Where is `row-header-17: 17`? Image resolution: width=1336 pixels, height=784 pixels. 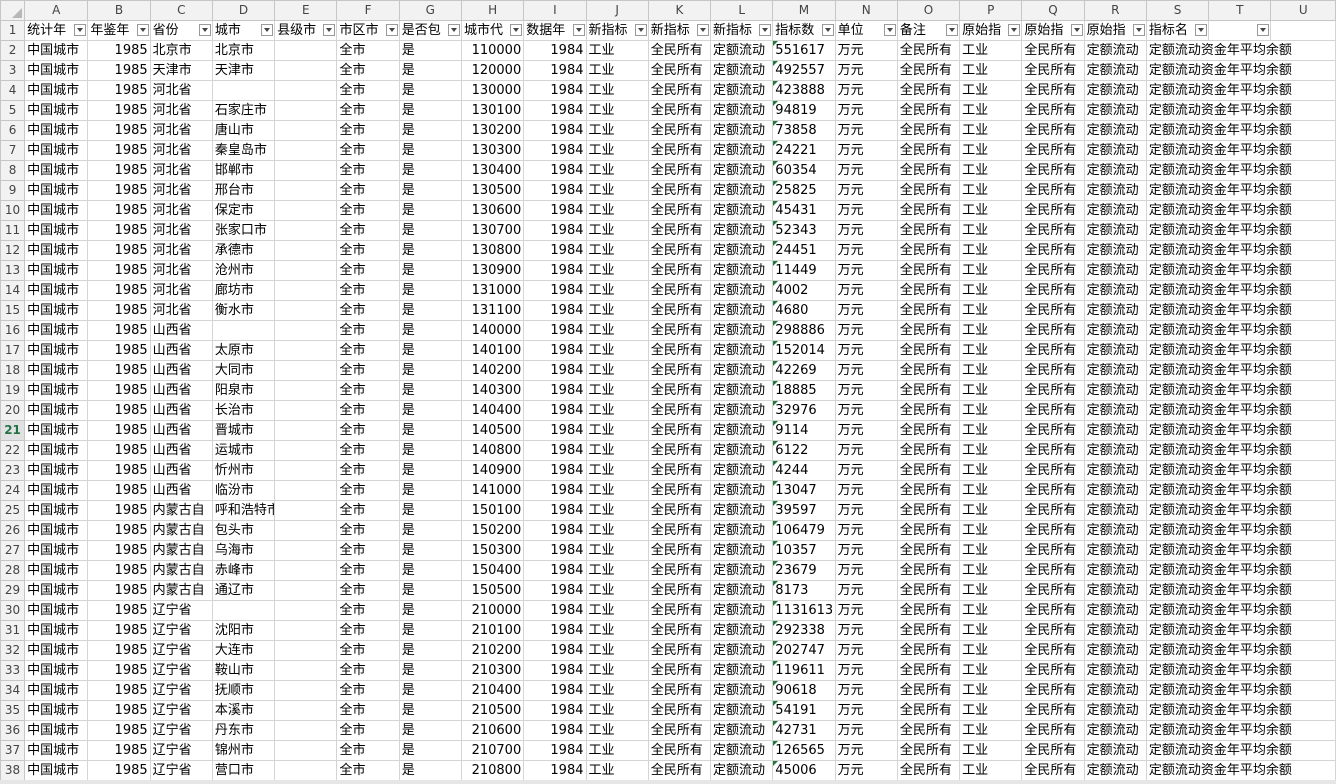
row-header-17: 17 is located at coordinates (13, 350).